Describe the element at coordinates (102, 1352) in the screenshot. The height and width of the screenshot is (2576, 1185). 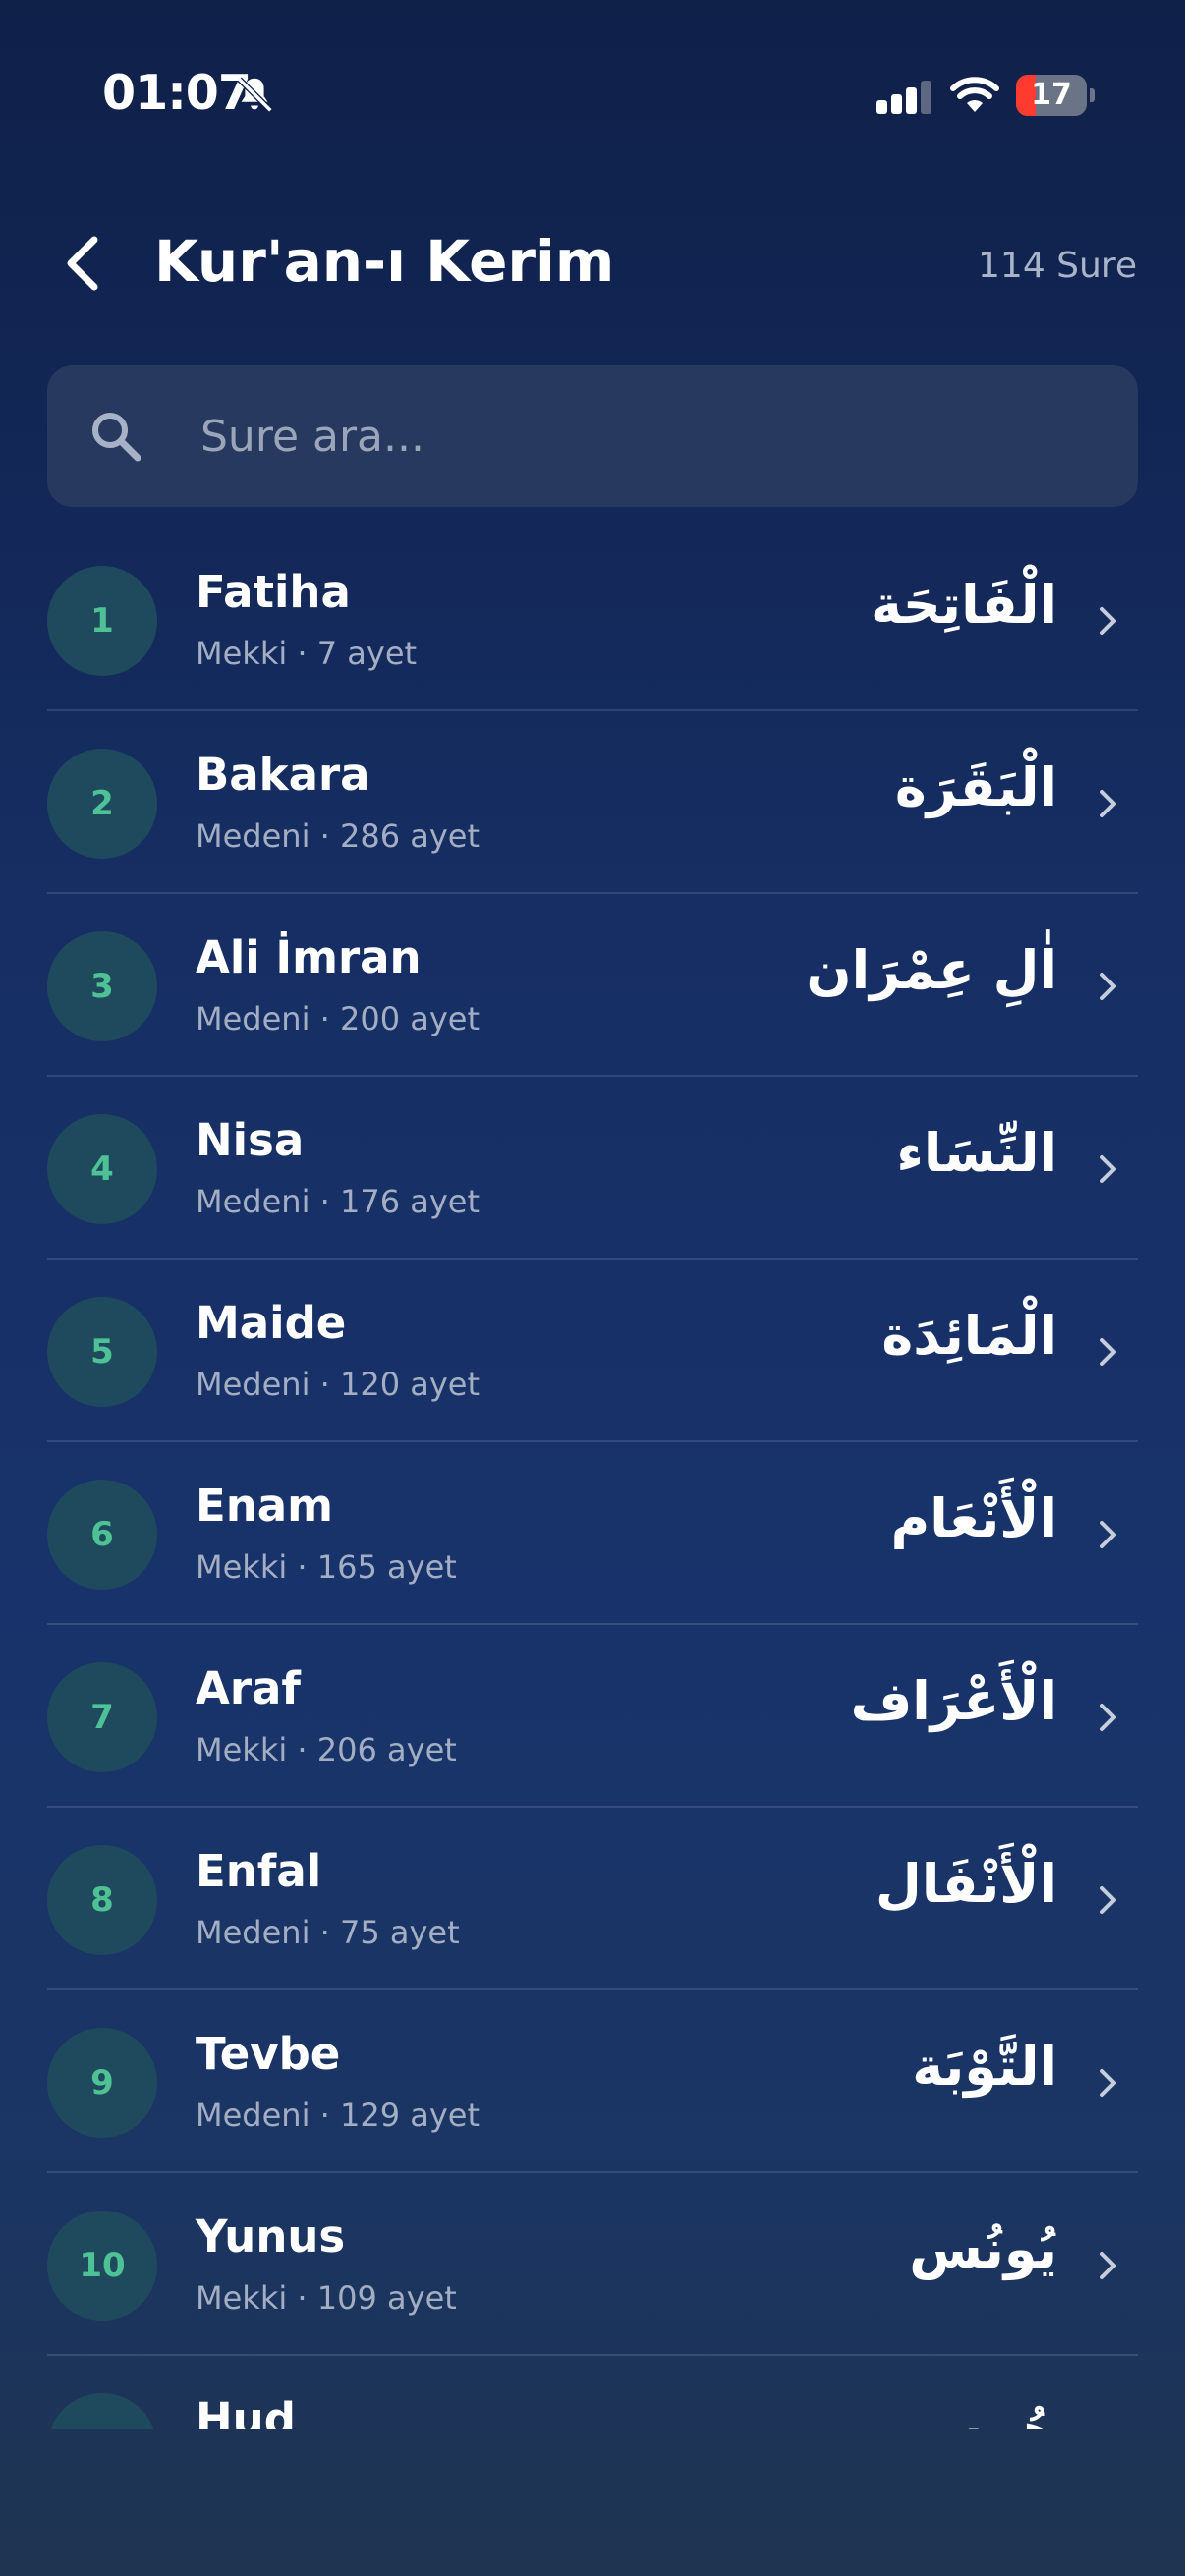
I see `surah-number-badge: 5` at that location.